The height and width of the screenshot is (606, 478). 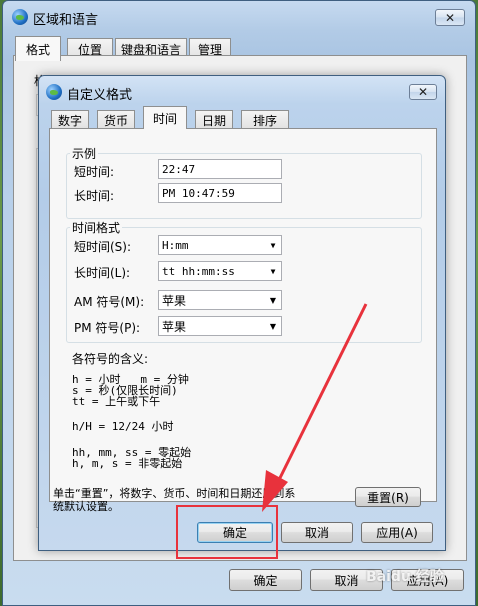 I want to click on tab-label: 时间, so click(x=164, y=118).